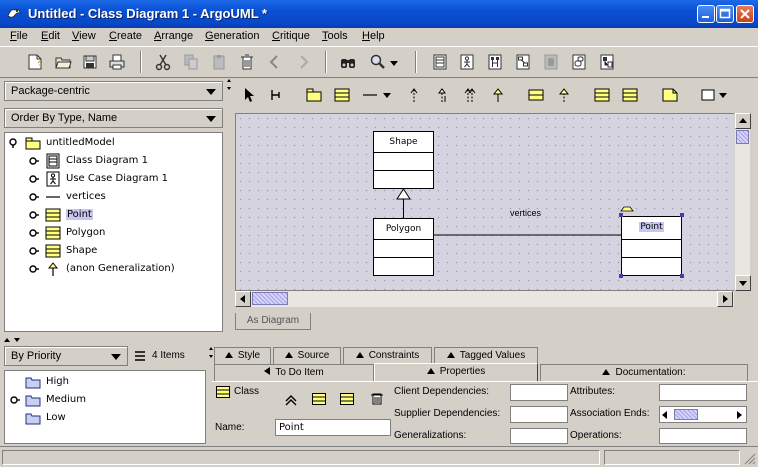 The width and height of the screenshot is (758, 467). What do you see at coordinates (104, 382) in the screenshot?
I see `todo-item-high: High` at bounding box center [104, 382].